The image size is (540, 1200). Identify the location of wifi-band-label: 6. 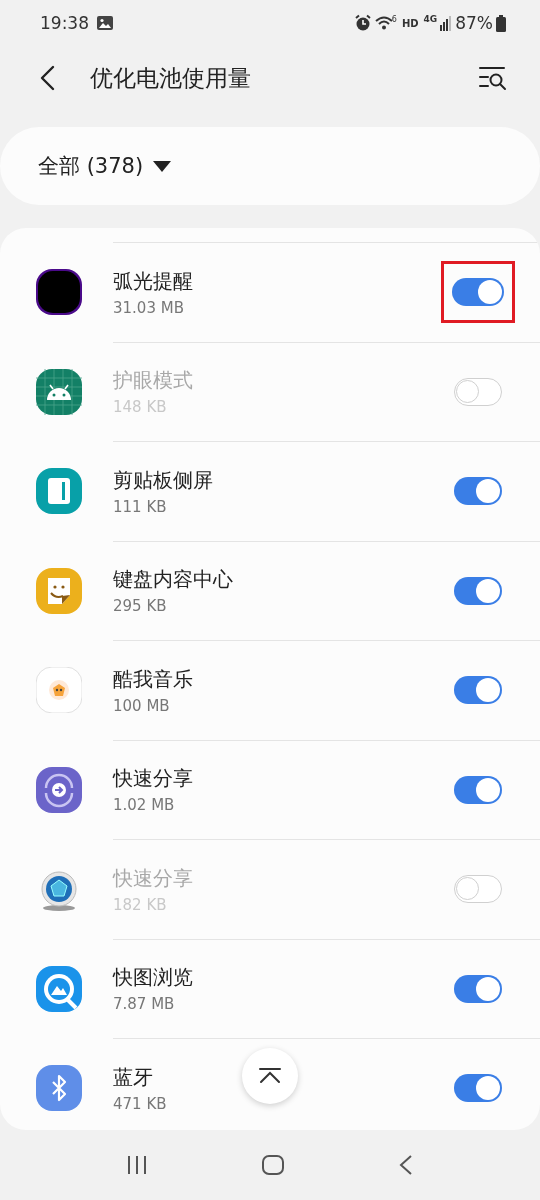
(394, 19).